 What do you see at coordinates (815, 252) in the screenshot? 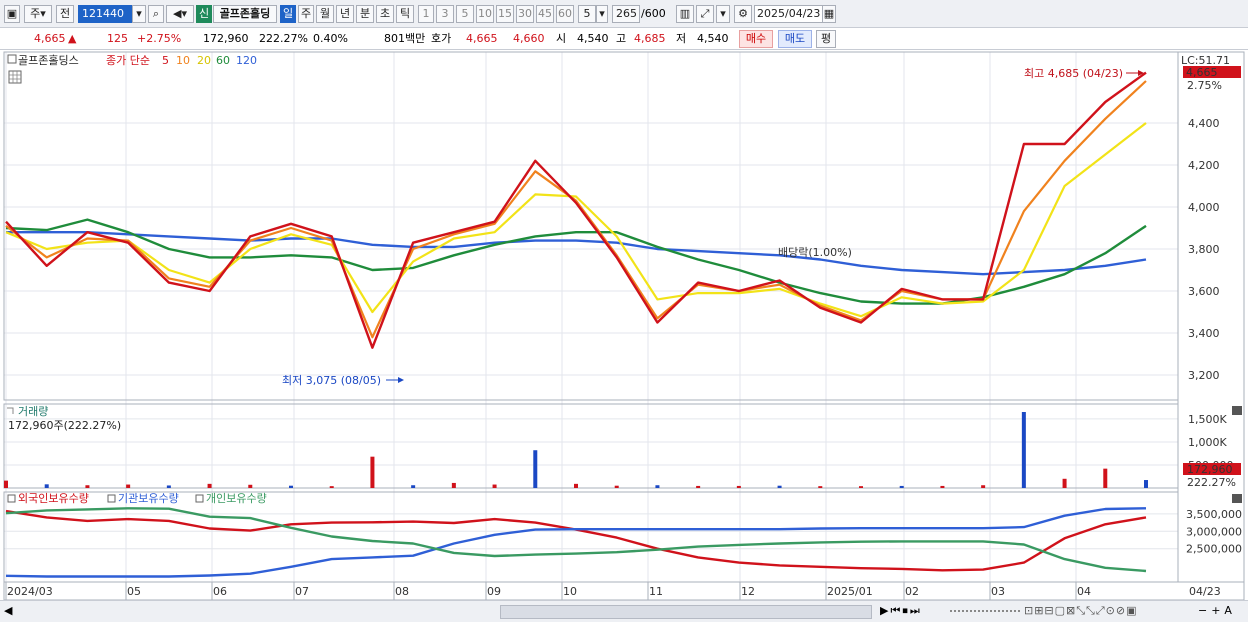
I see `dividend-annotation: 배당락(1.00%)` at bounding box center [815, 252].